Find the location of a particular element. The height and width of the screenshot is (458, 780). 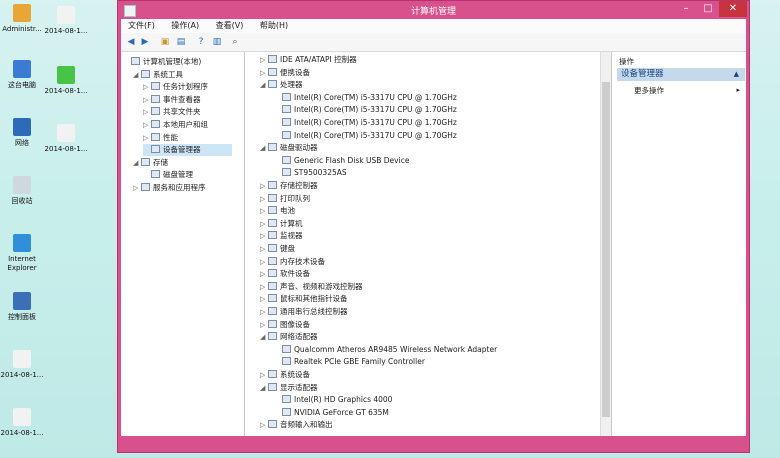

title-bar: 计算机管理 – □ ✕ is located at coordinates (433, 10).